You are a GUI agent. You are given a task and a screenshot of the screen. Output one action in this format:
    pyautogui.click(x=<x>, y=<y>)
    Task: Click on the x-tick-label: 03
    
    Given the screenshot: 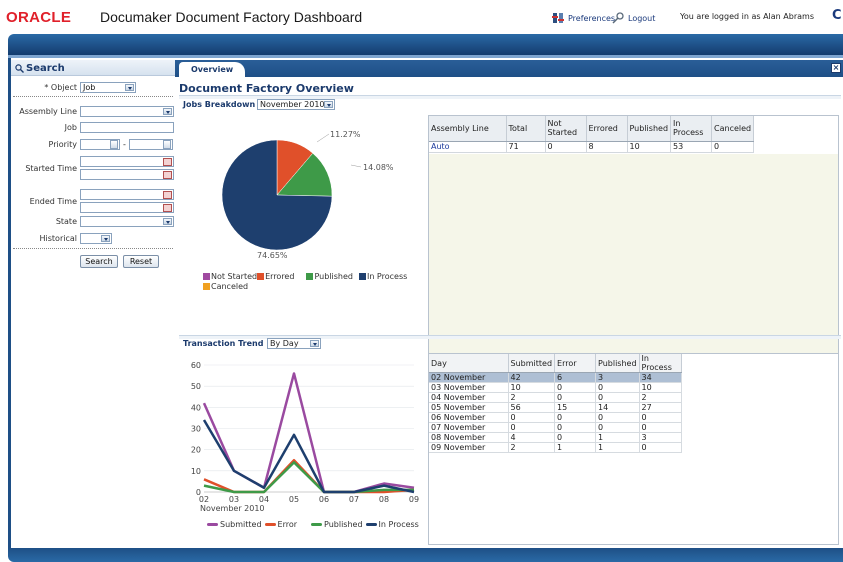 What is the action you would take?
    pyautogui.click(x=234, y=499)
    